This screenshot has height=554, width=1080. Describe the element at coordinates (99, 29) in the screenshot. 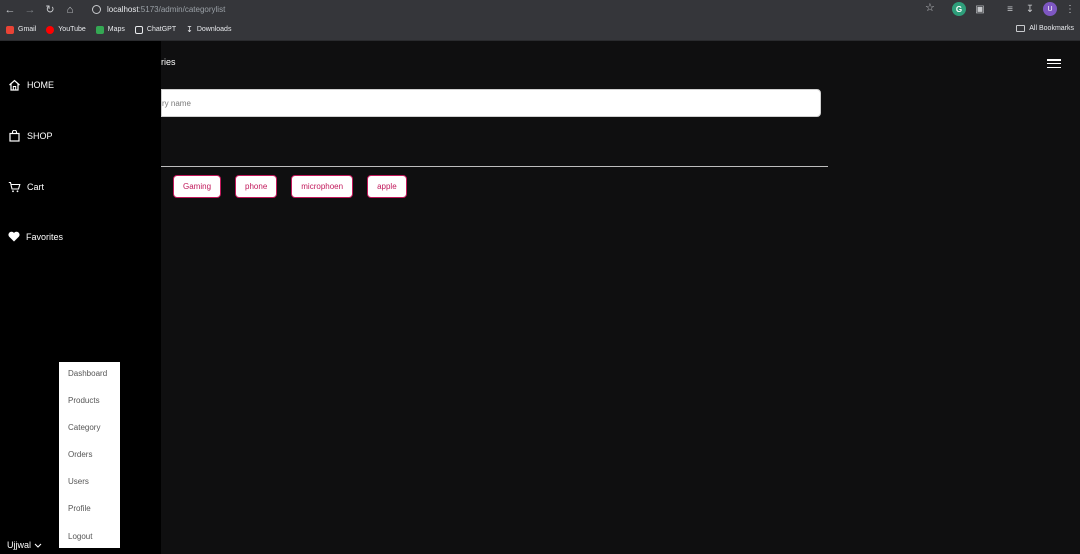

I see `maps-icon` at that location.